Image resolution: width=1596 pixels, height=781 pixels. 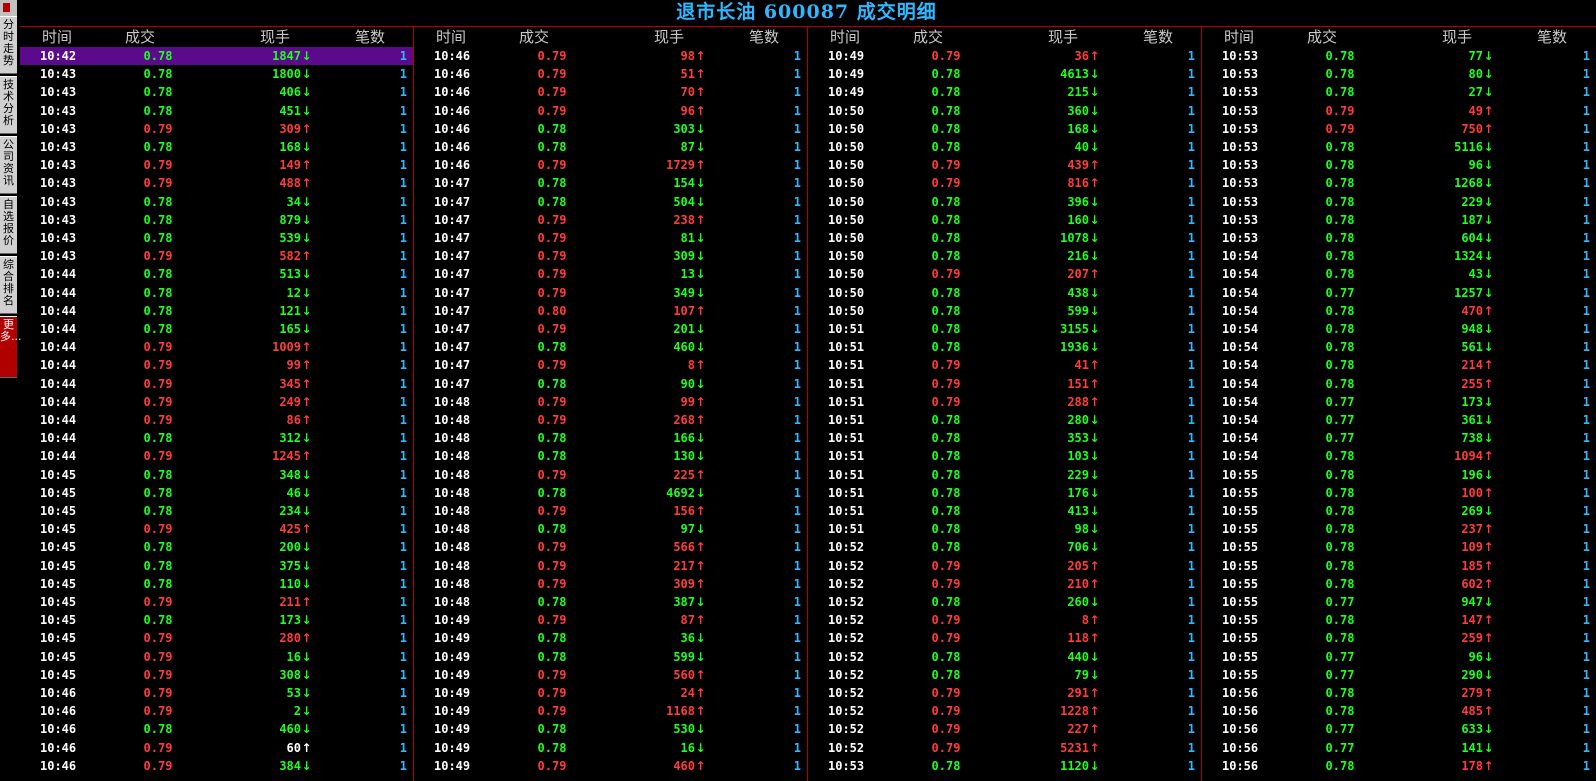 What do you see at coordinates (610, 675) in the screenshot?
I see `table-row: 10:49 0.79 560↑ 1` at bounding box center [610, 675].